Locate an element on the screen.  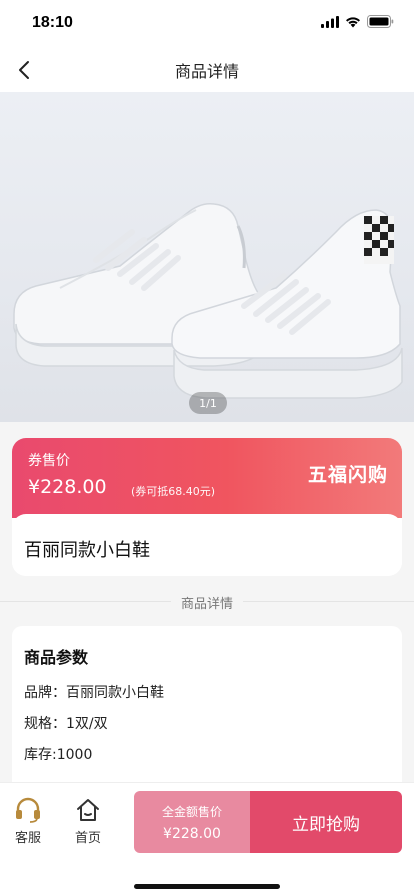
nav-bar: 商品详情 is located at coordinates (207, 70).